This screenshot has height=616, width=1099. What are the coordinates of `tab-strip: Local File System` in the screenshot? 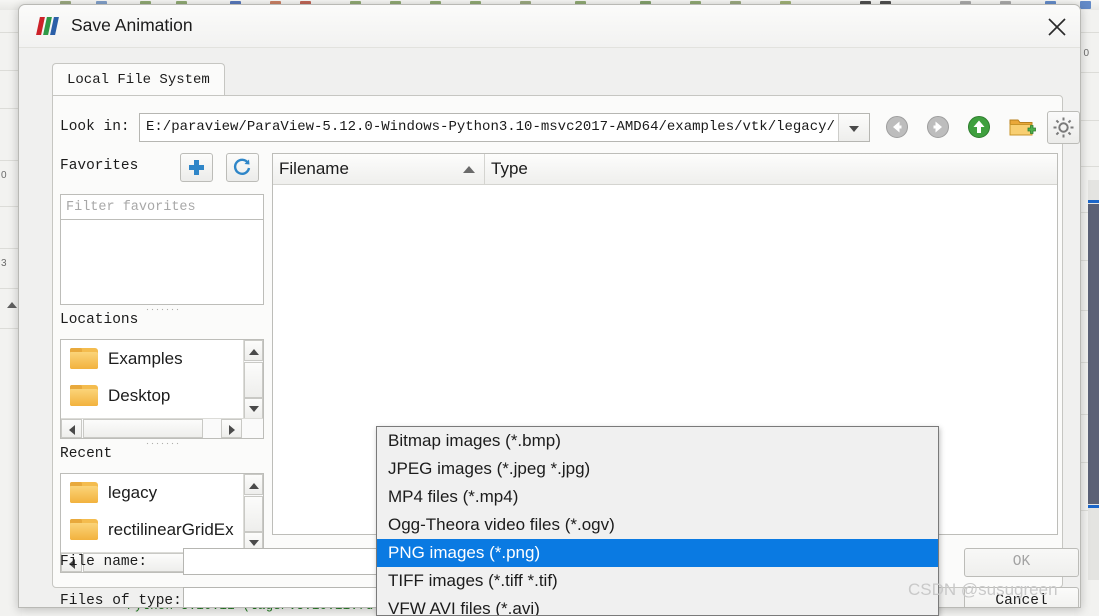 It's located at (560, 71).